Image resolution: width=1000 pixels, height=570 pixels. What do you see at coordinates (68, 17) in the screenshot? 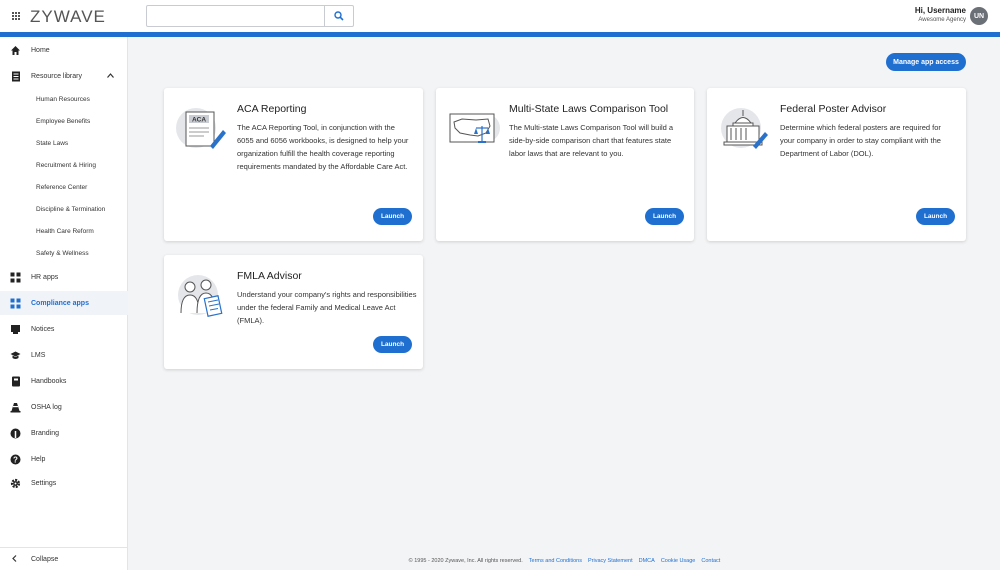
I see `logo: ZYWAVE` at bounding box center [68, 17].